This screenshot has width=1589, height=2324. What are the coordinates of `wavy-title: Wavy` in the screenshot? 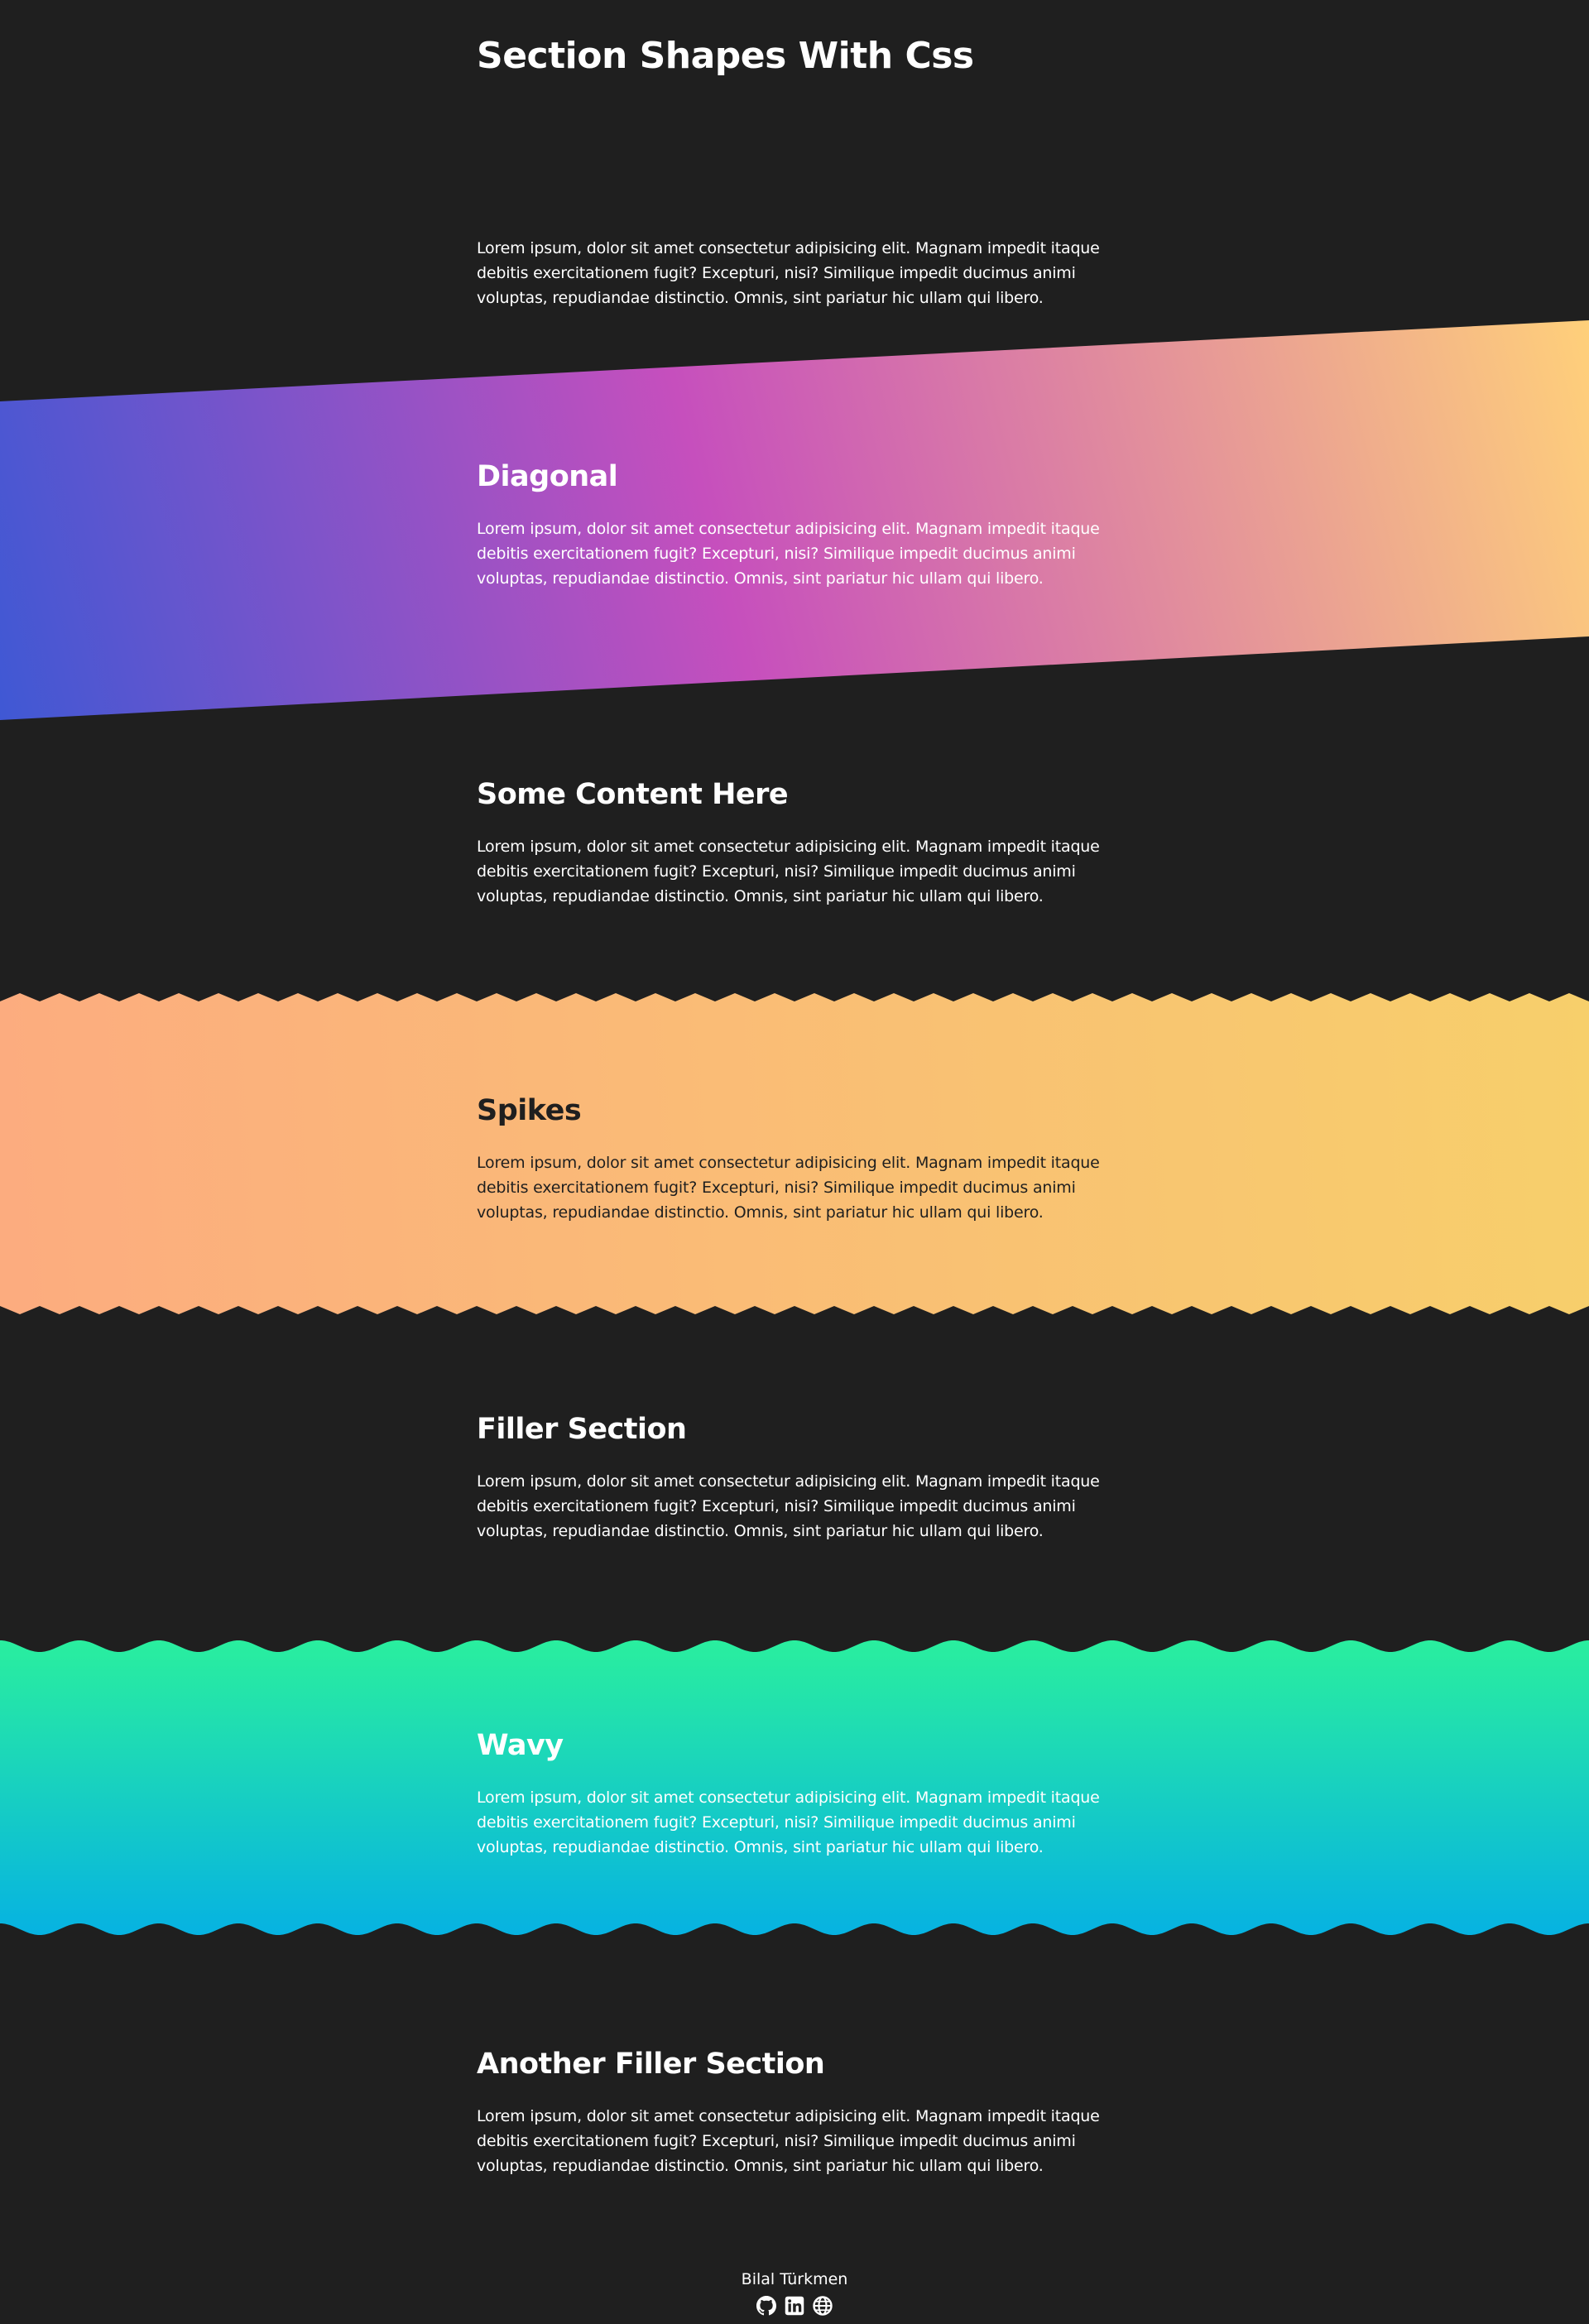 It's located at (521, 1746).